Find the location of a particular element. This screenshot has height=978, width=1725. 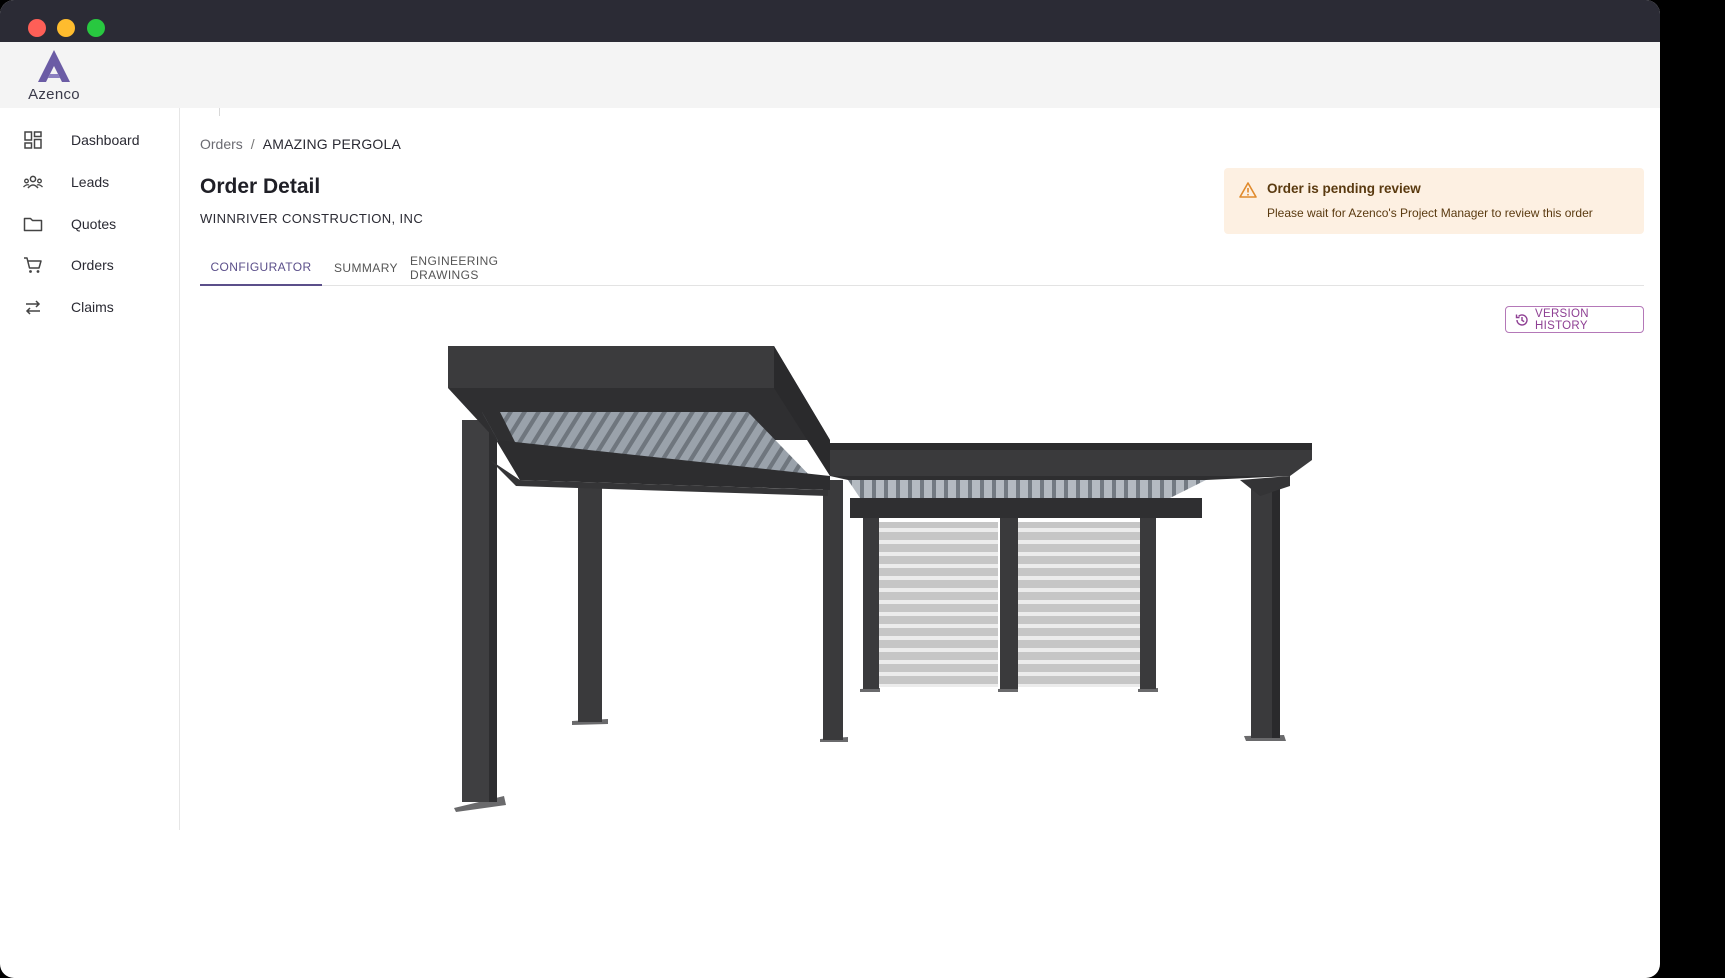

folder-icon is located at coordinates (33, 224).